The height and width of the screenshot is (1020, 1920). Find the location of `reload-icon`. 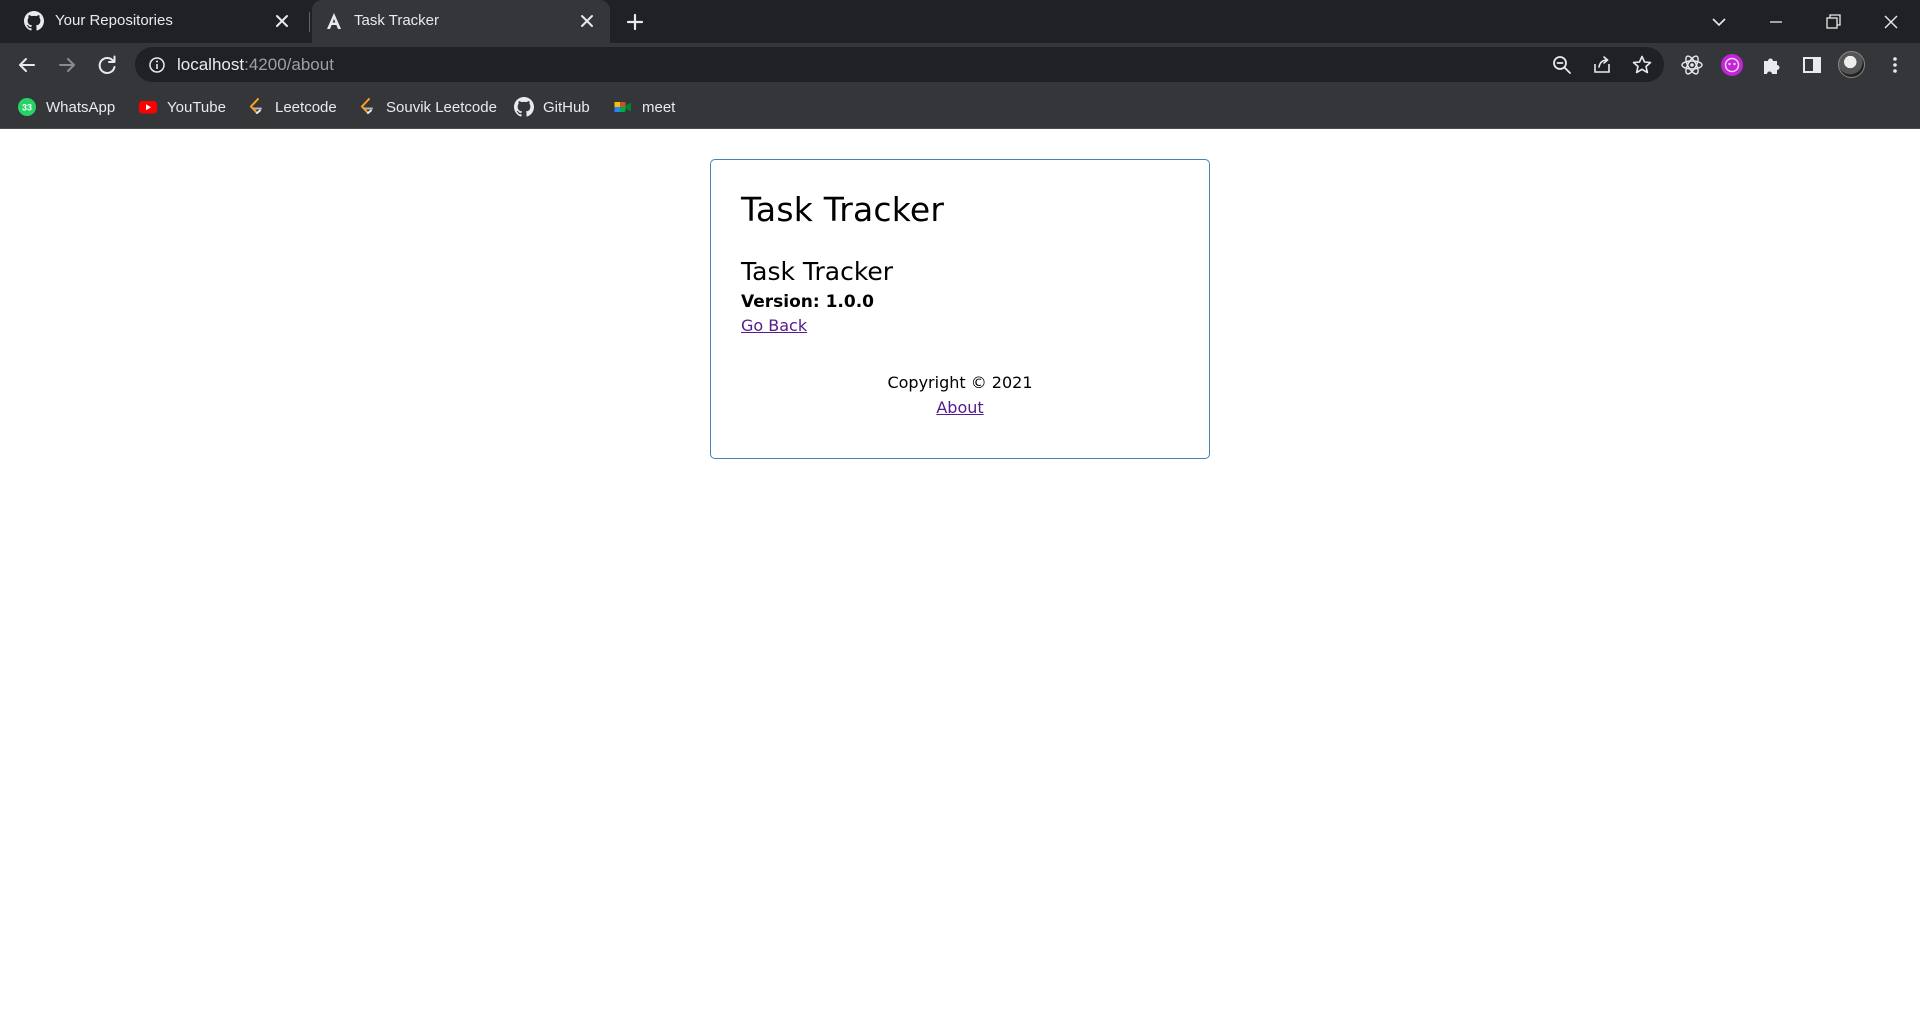

reload-icon is located at coordinates (107, 65).